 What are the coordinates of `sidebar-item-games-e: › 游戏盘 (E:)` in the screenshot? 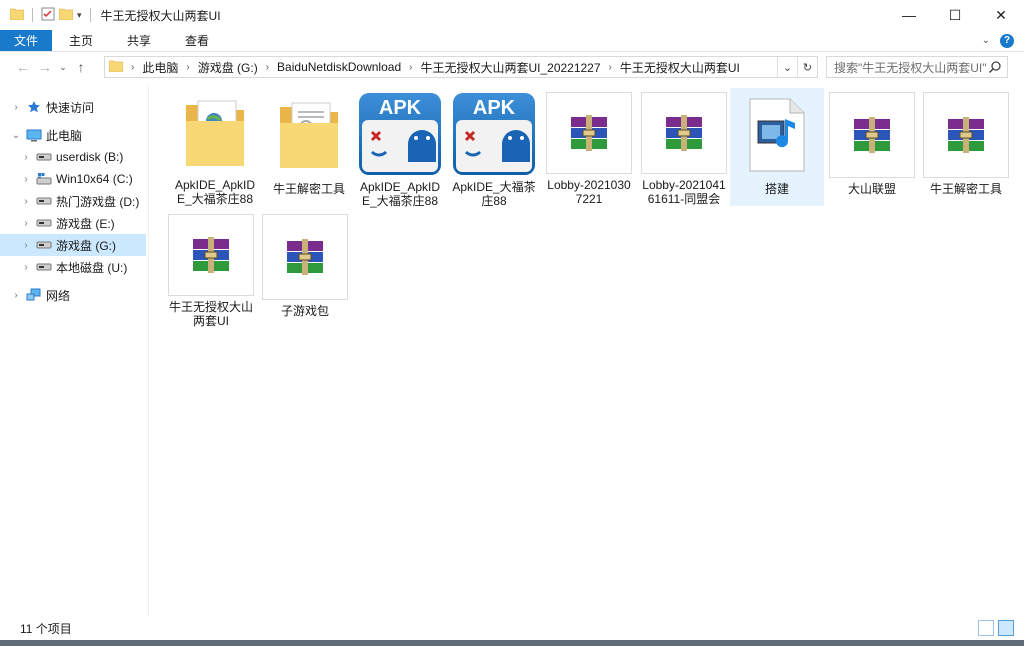 It's located at (73, 223).